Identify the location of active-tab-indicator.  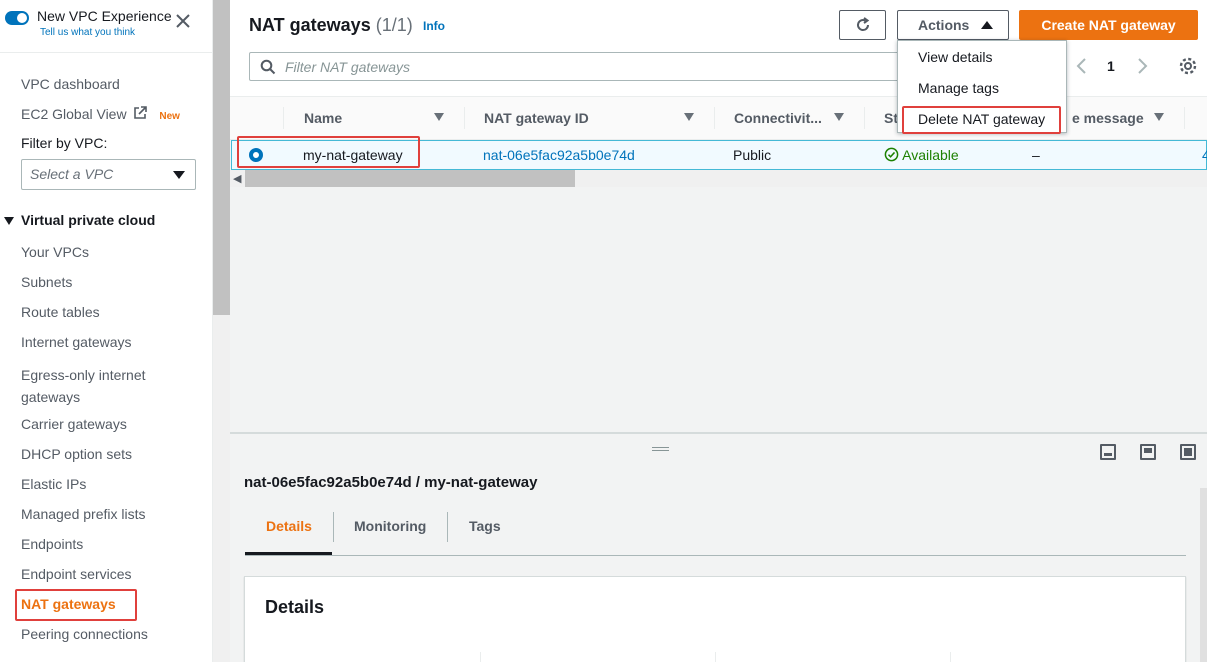
(288, 553).